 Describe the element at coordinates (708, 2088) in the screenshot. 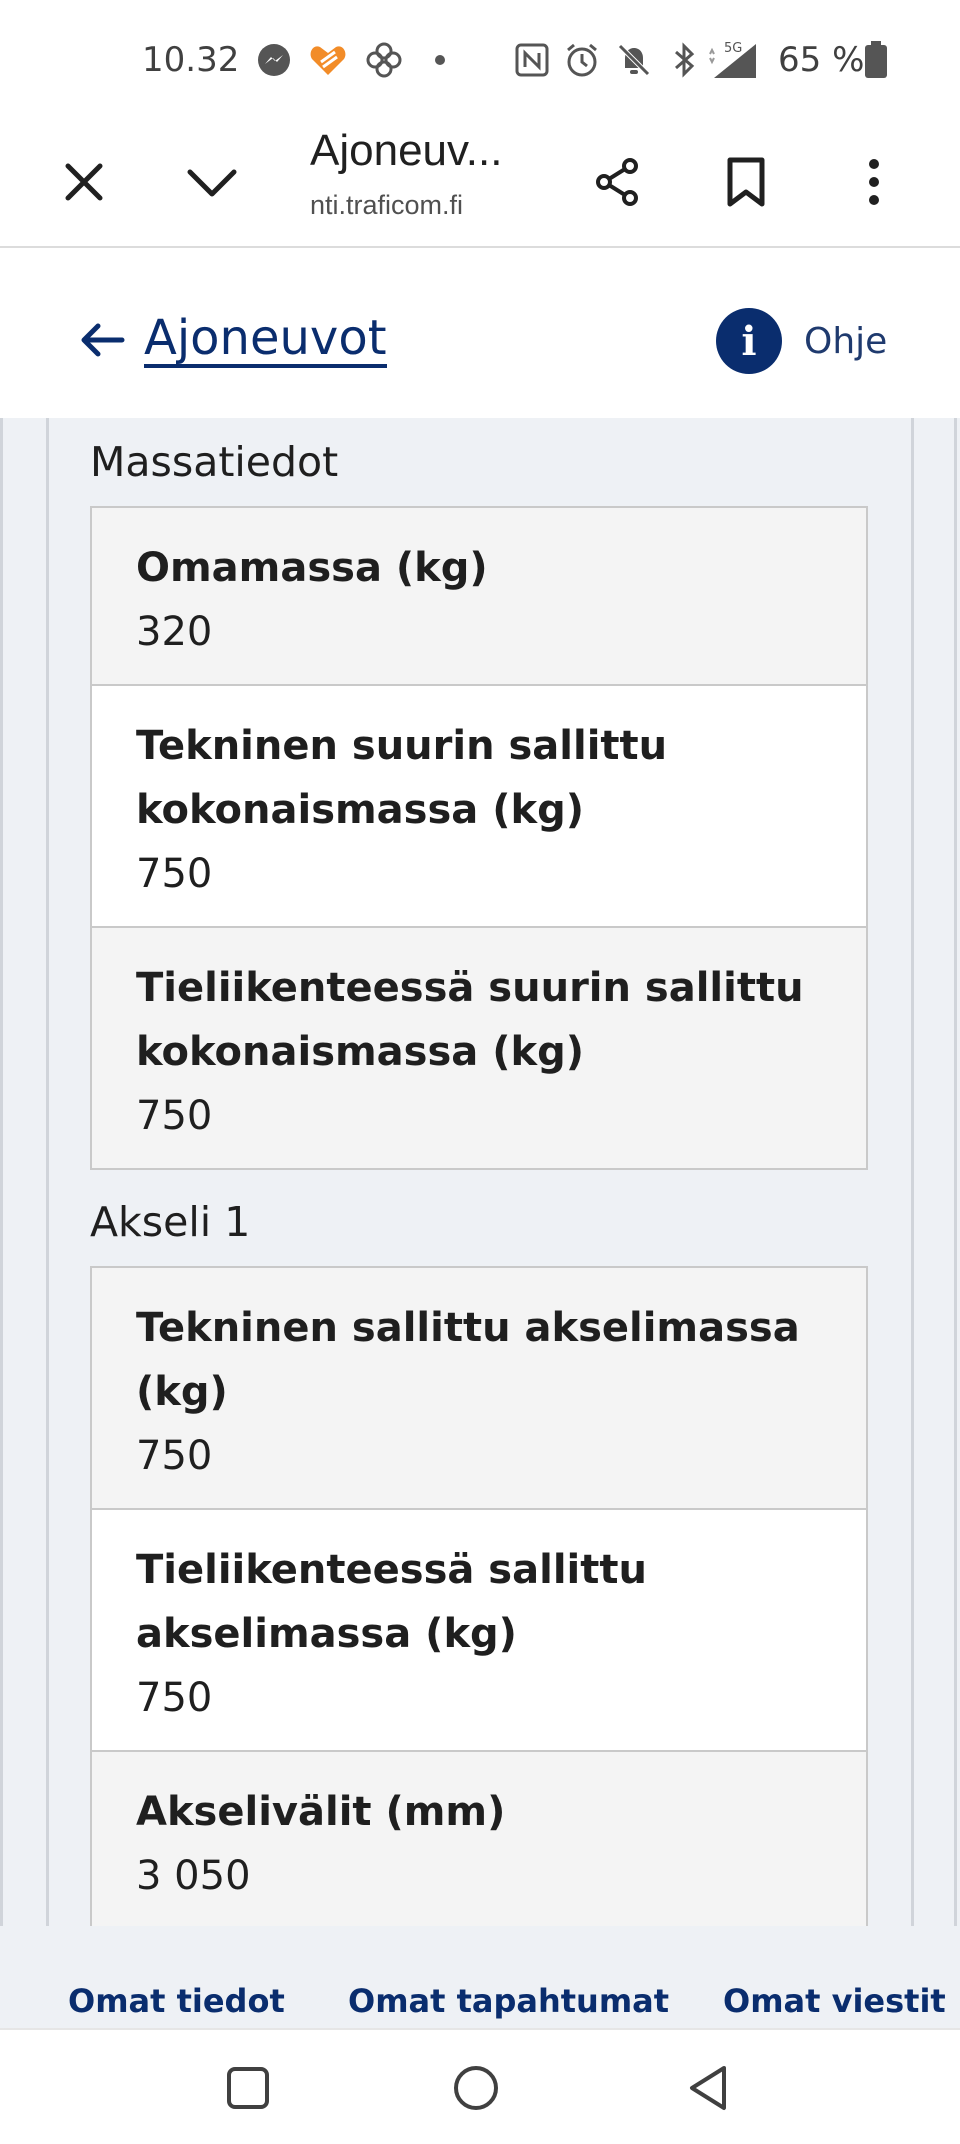

I see `back-icon` at that location.